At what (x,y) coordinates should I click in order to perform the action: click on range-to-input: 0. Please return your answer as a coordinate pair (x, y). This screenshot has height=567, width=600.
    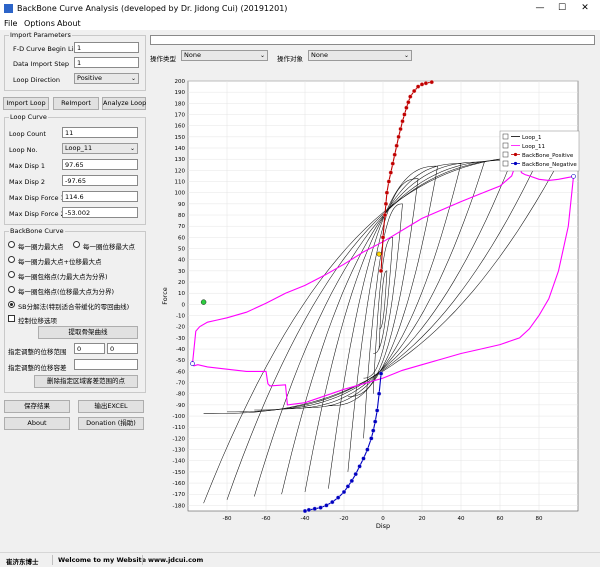
    Looking at the image, I should click on (122, 348).